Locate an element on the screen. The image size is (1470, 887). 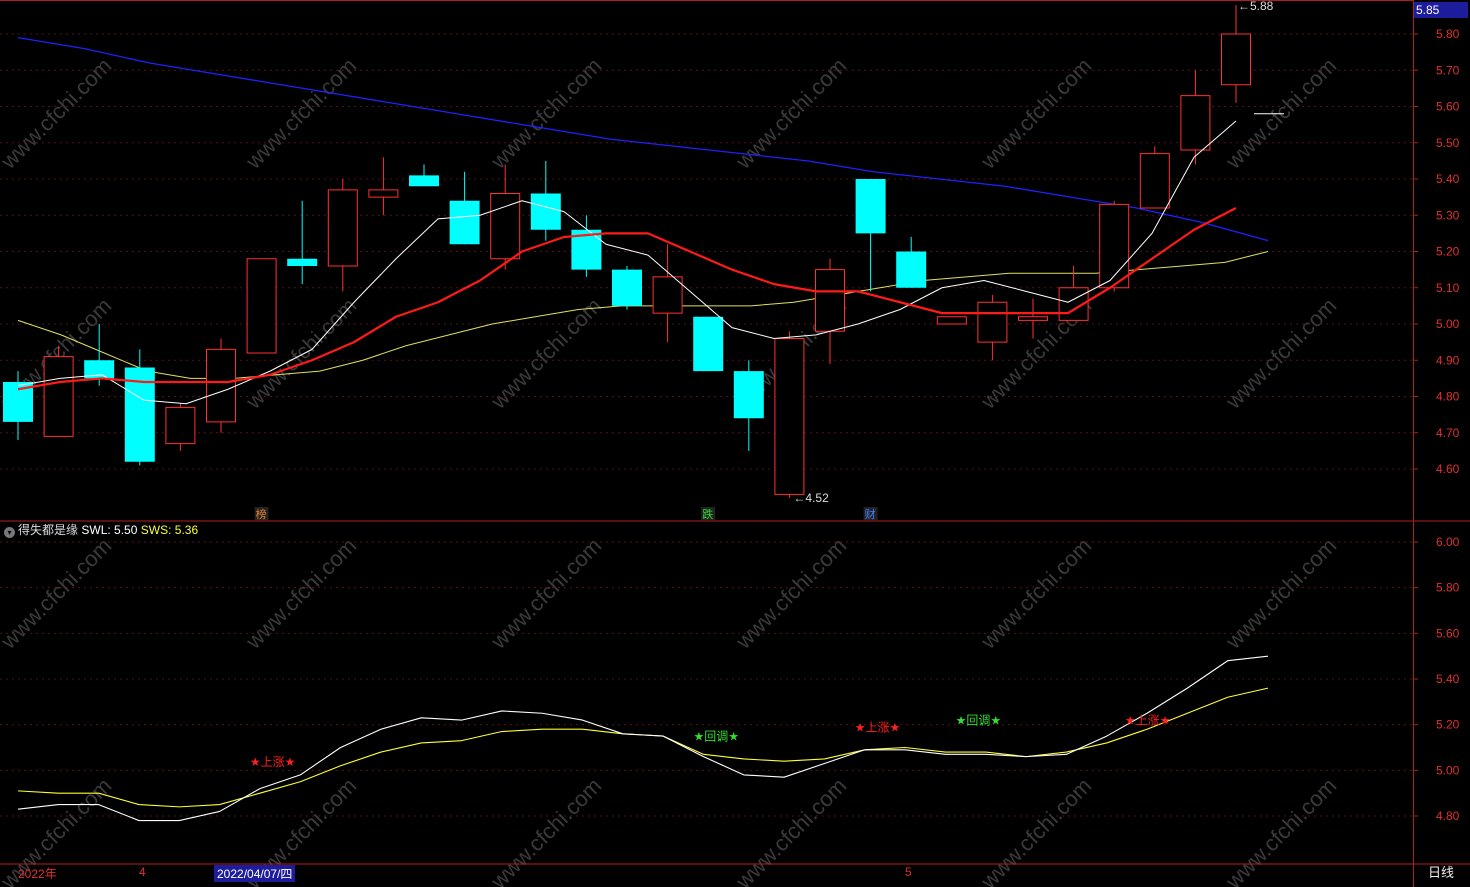
price-tick-label: 4.60 is located at coordinates (1448, 469).